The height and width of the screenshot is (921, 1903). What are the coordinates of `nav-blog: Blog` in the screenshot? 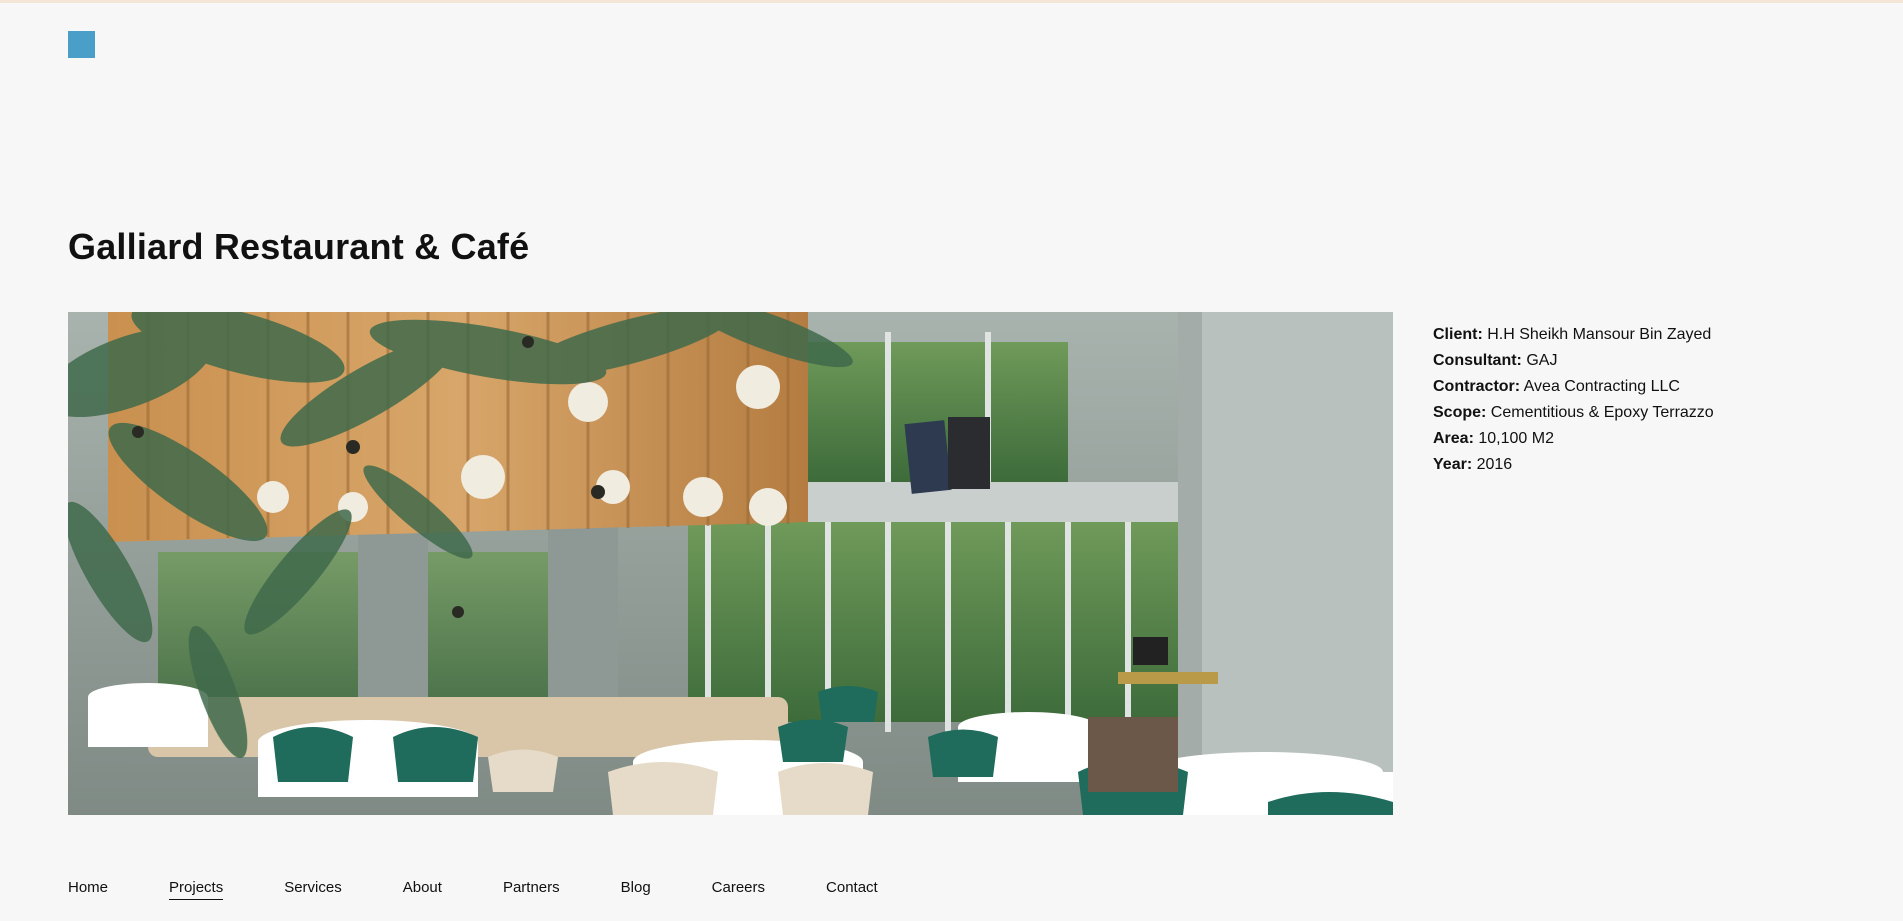 It's located at (636, 889).